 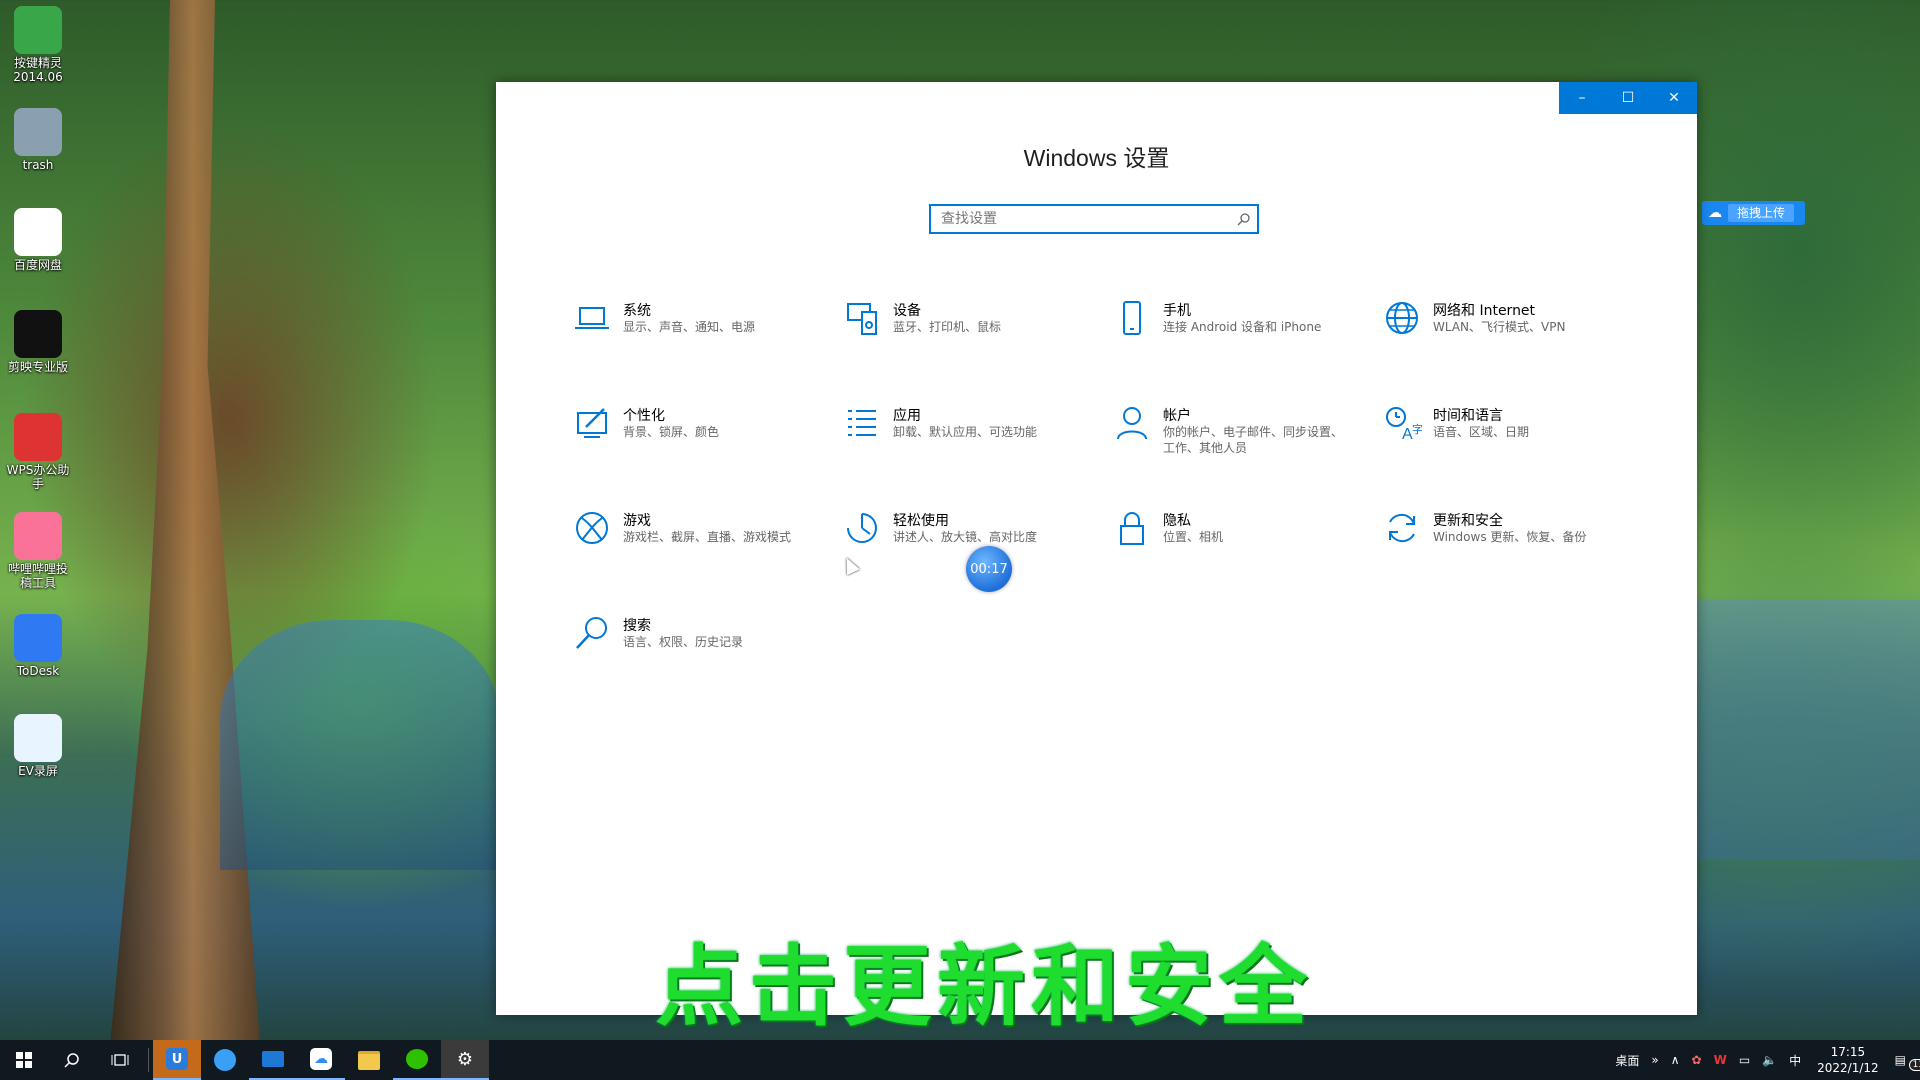 What do you see at coordinates (1808, 730) in the screenshot?
I see `wallpaper-lake-right` at bounding box center [1808, 730].